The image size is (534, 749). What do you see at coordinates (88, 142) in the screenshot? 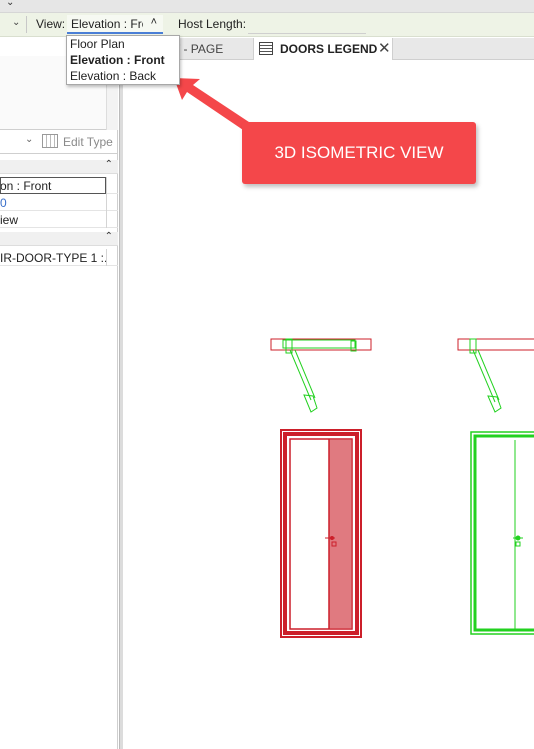
I see `edit-type-button: Edit Type` at bounding box center [88, 142].